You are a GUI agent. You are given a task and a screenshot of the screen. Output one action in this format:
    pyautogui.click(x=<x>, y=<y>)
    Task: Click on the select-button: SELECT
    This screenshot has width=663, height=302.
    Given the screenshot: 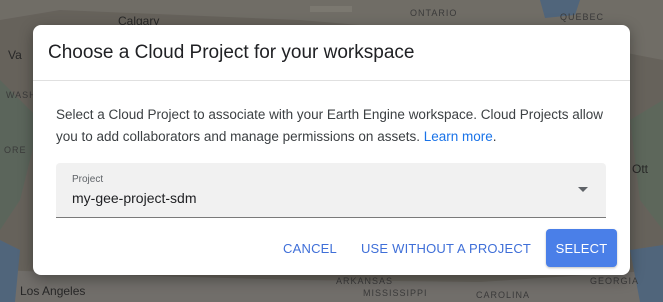 What is the action you would take?
    pyautogui.click(x=581, y=248)
    